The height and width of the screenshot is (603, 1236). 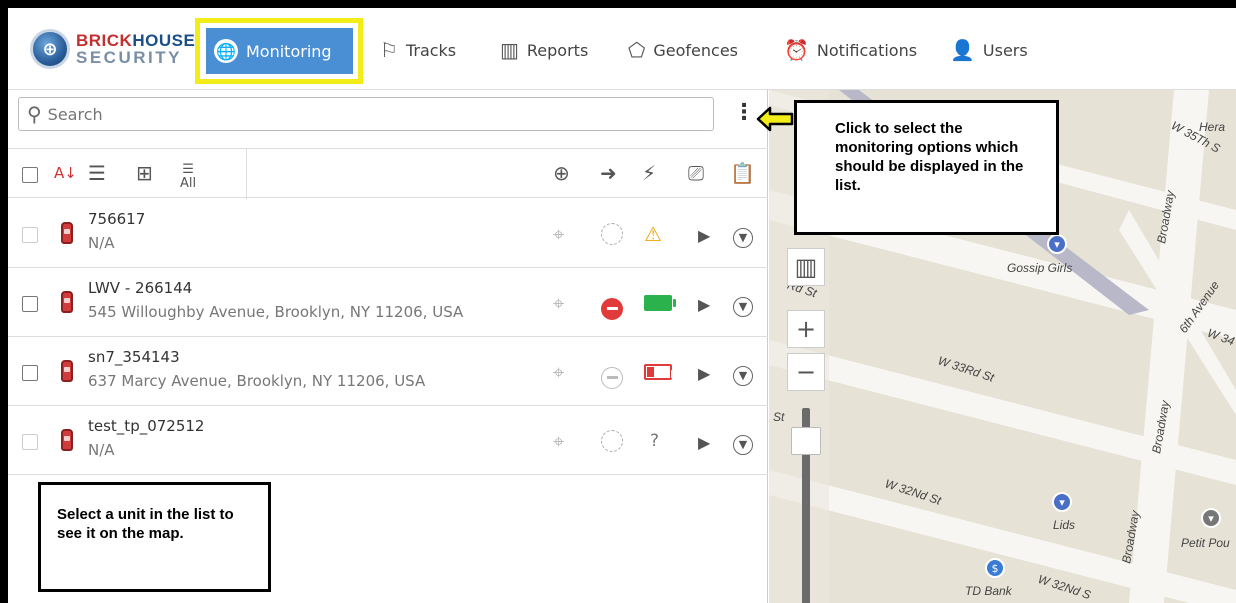 What do you see at coordinates (962, 50) in the screenshot?
I see `user-icon: 👤` at bounding box center [962, 50].